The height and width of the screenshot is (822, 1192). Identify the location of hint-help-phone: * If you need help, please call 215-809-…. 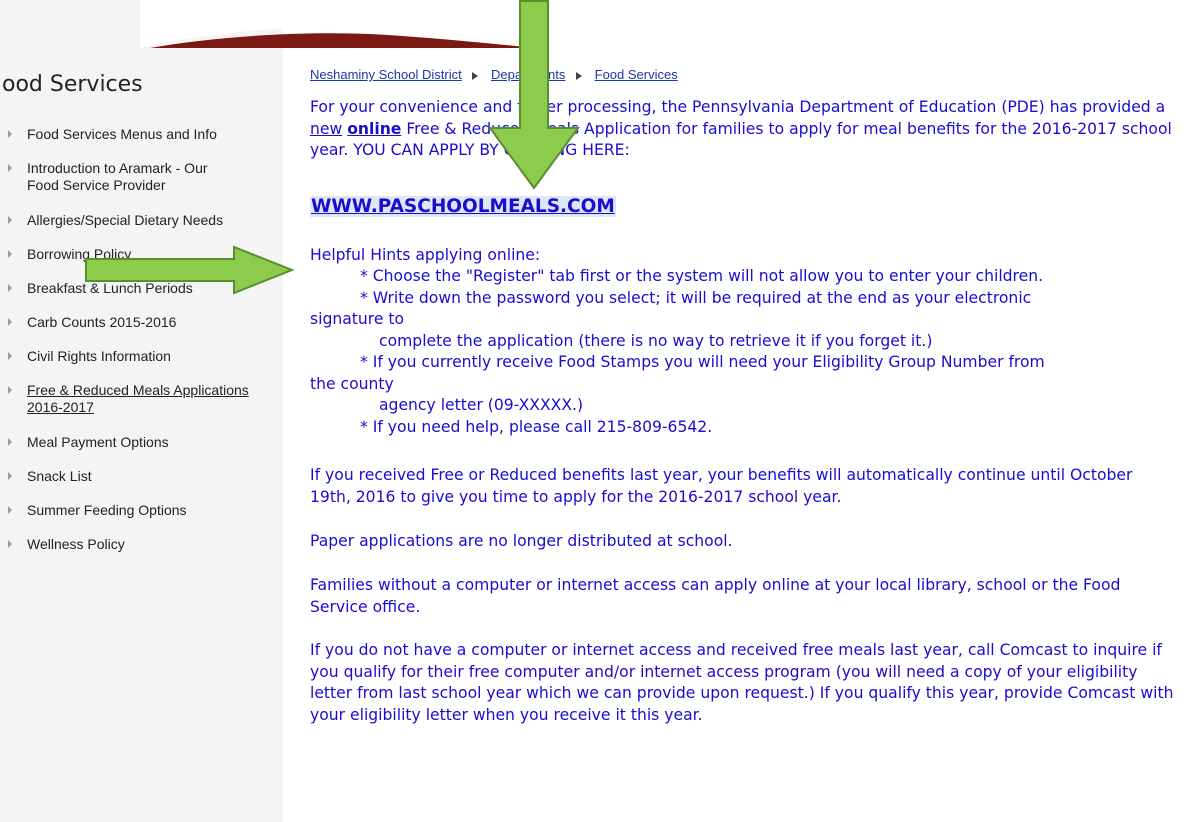
(536, 427).